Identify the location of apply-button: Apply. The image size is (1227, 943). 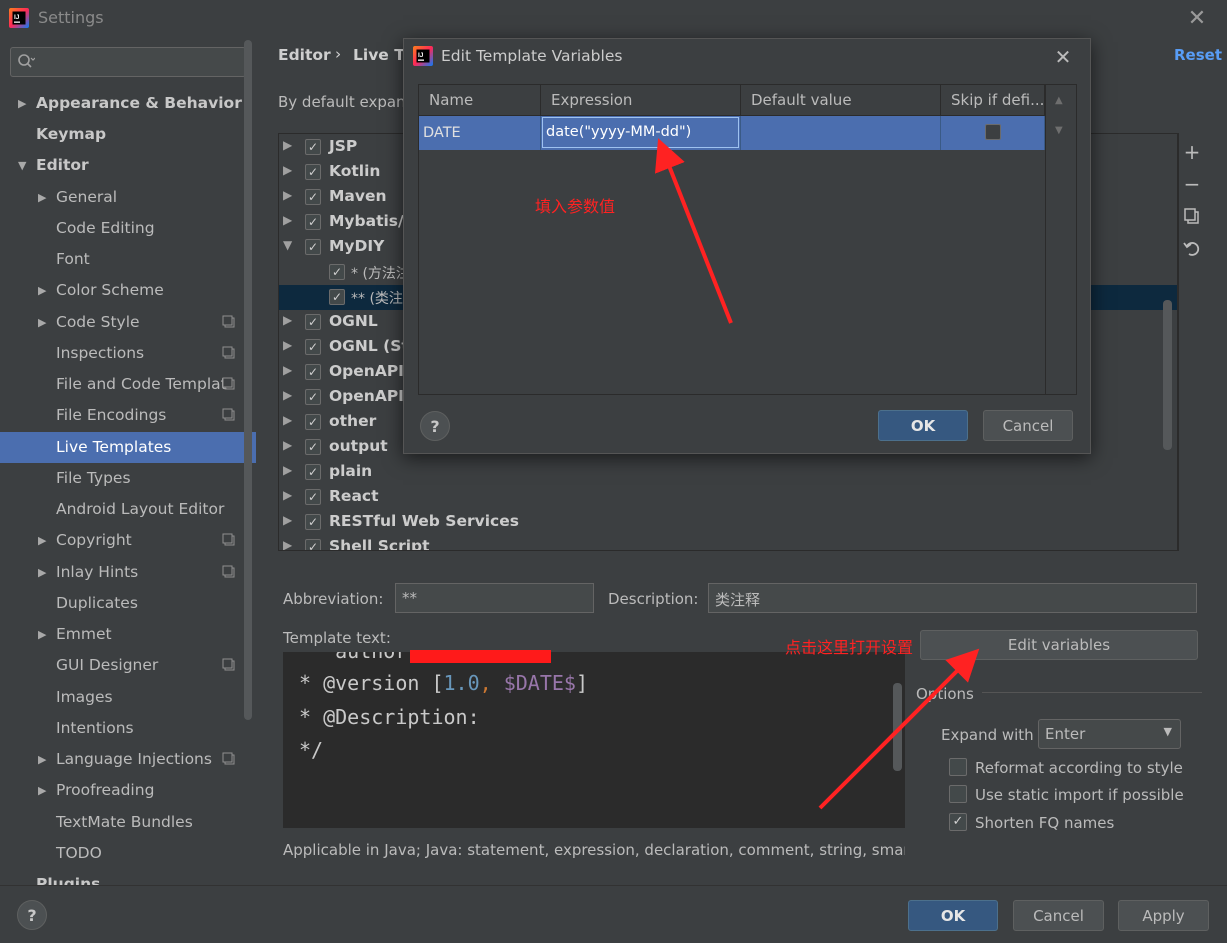
(1163, 915).